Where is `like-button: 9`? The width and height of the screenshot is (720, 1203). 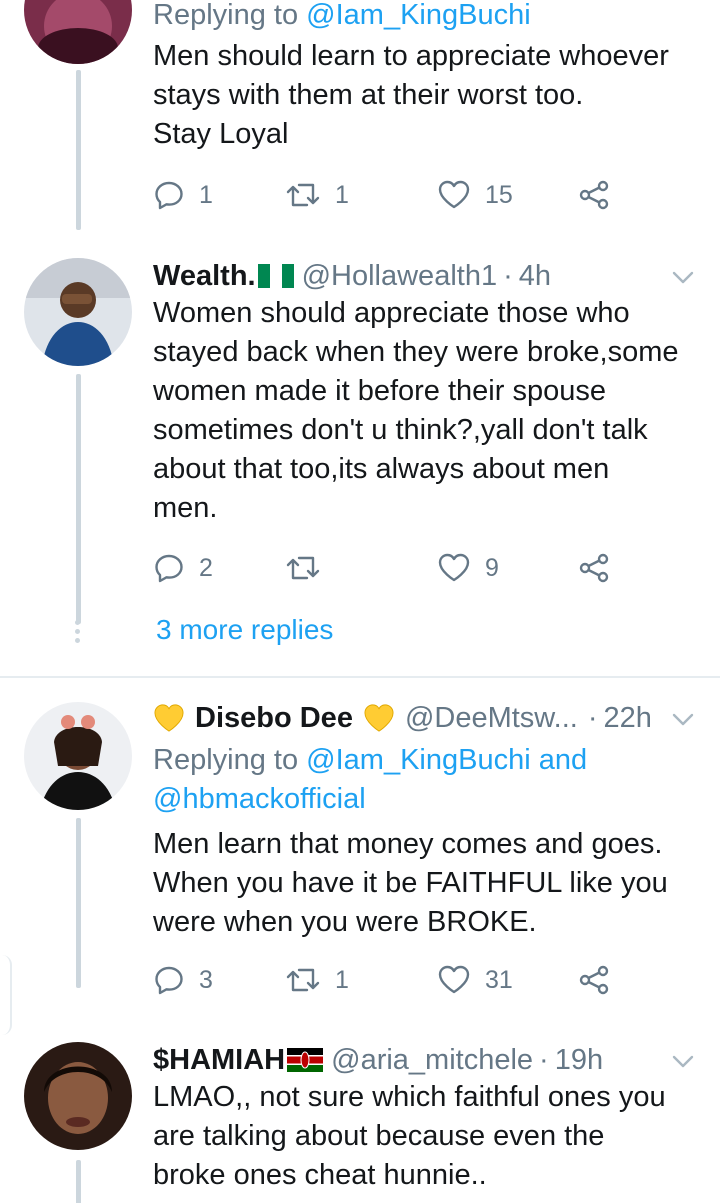 like-button: 9 is located at coordinates (468, 568).